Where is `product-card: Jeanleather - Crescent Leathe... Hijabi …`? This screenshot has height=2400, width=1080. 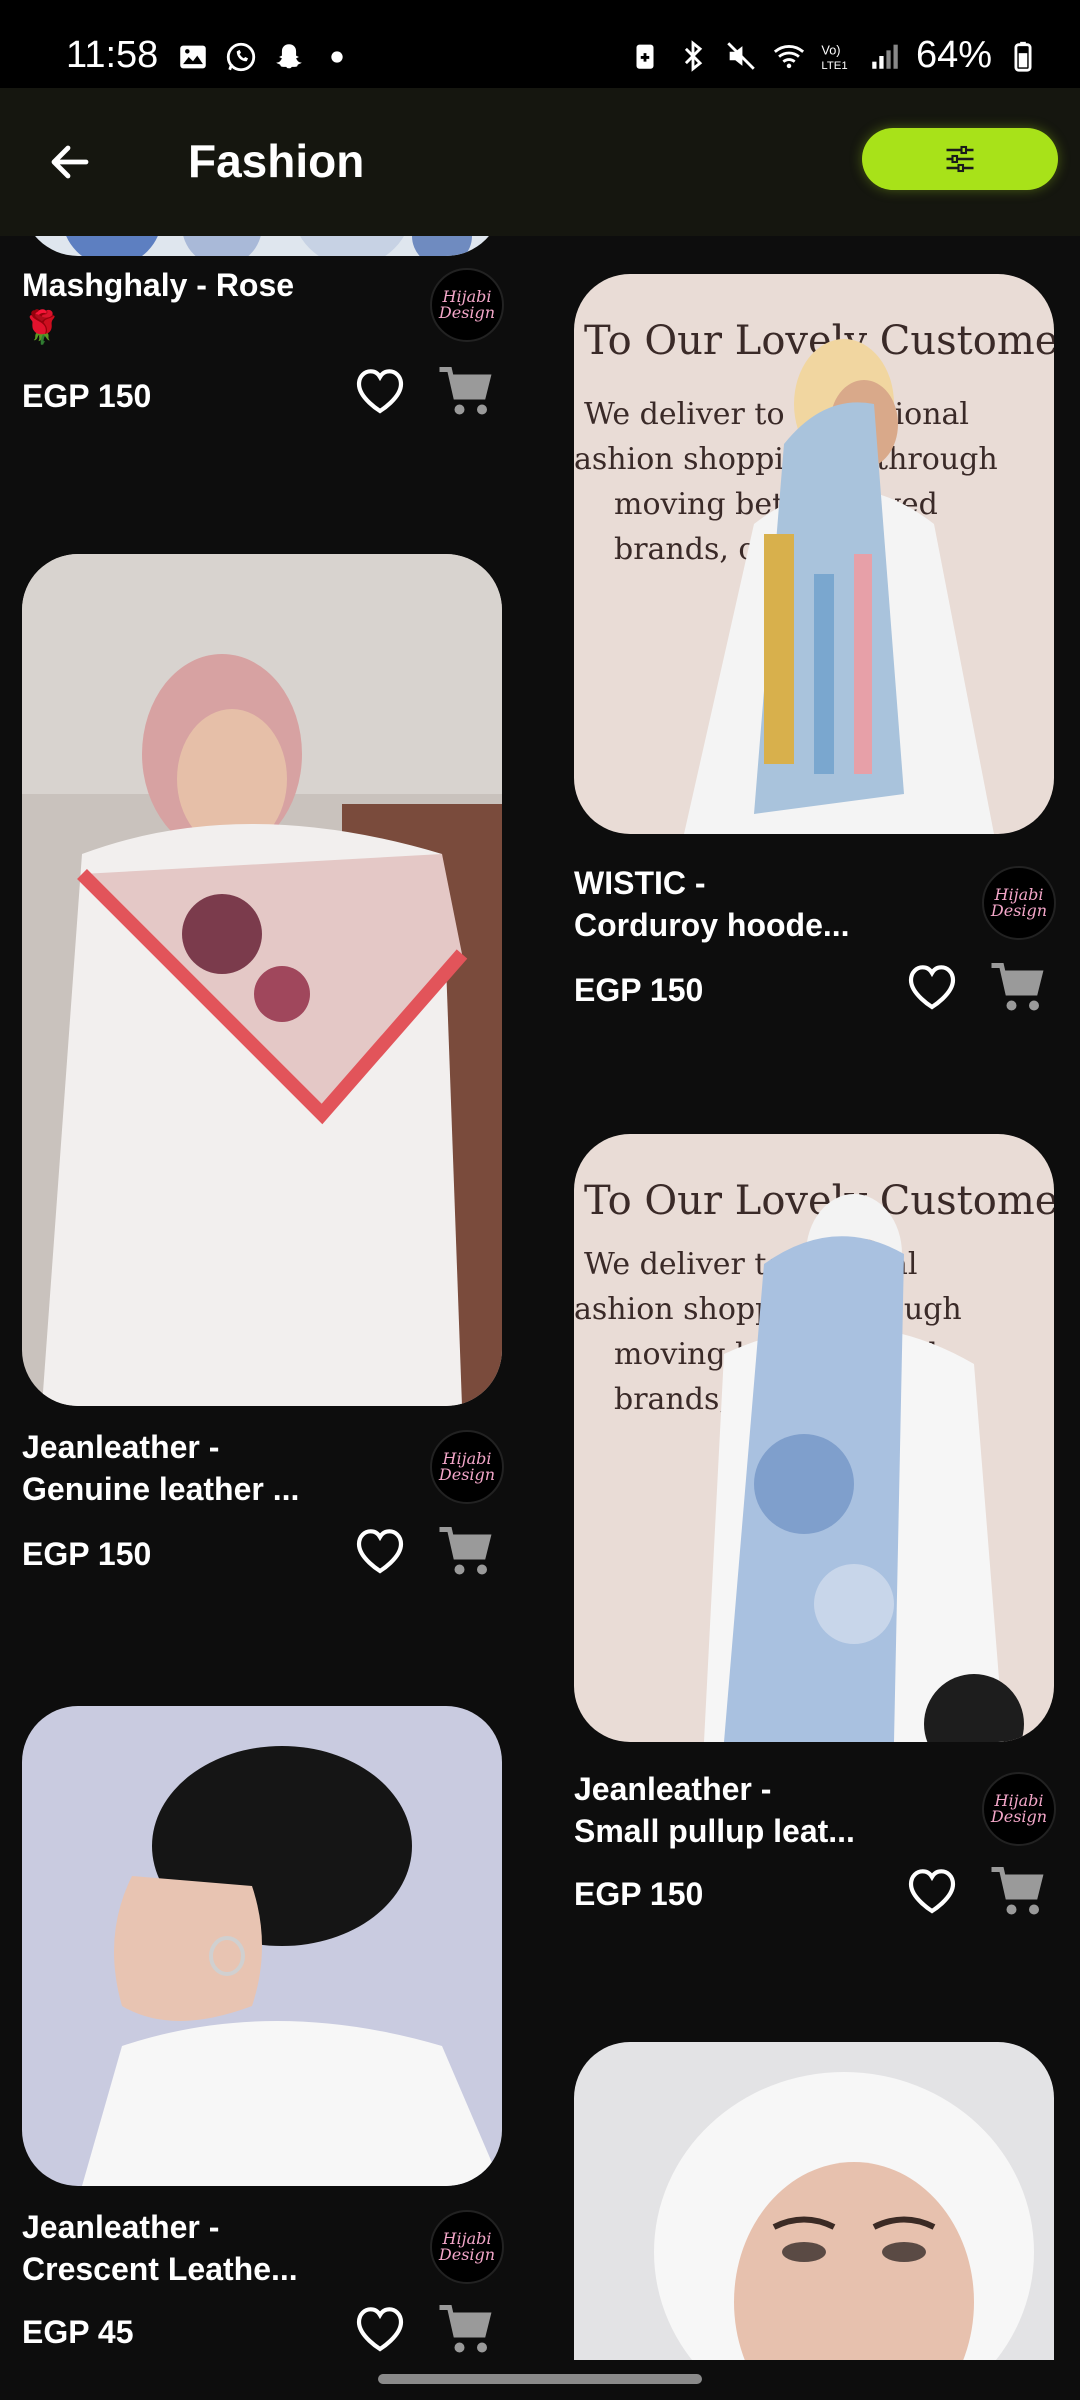
product-card: Jeanleather - Crescent Leathe... Hijabi … is located at coordinates (263, 2033).